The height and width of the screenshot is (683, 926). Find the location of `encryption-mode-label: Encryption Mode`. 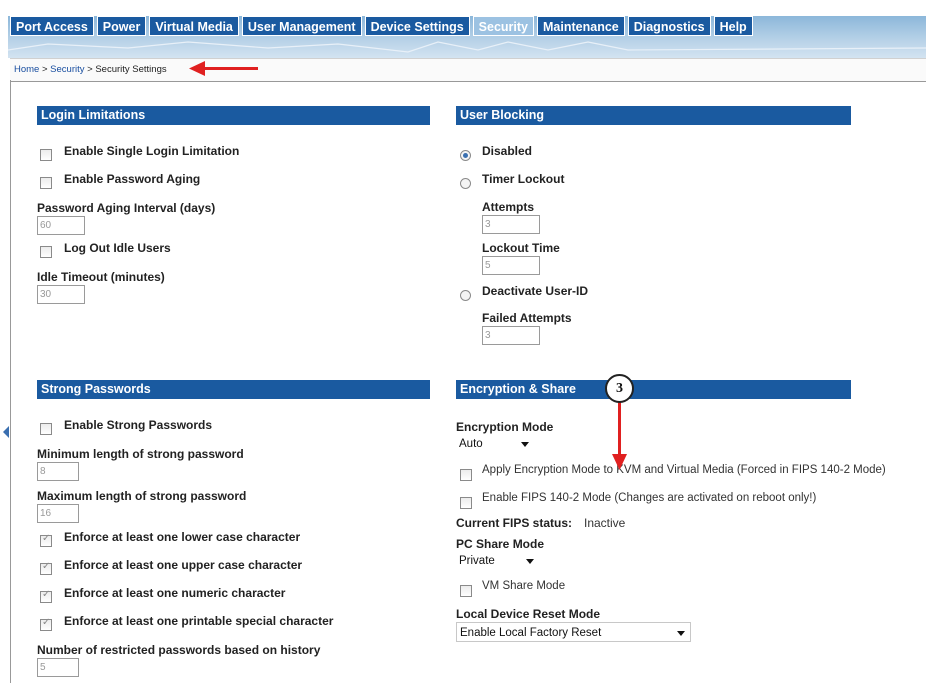

encryption-mode-label: Encryption Mode is located at coordinates (505, 427).